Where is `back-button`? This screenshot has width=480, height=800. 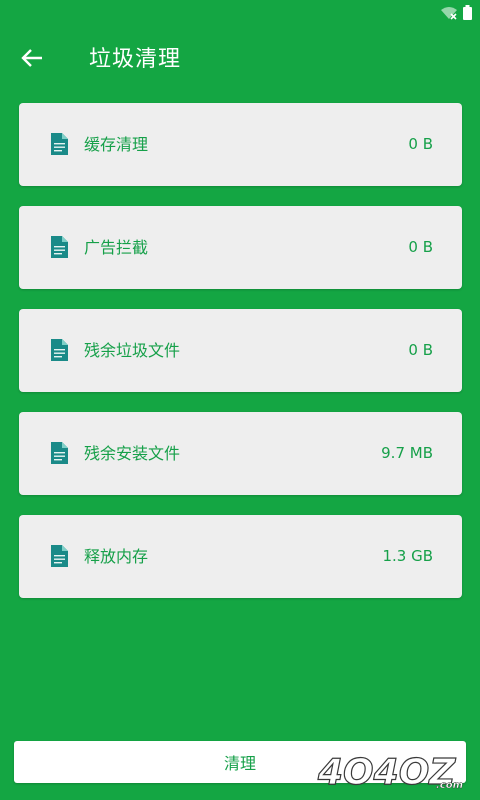
back-button is located at coordinates (32, 60).